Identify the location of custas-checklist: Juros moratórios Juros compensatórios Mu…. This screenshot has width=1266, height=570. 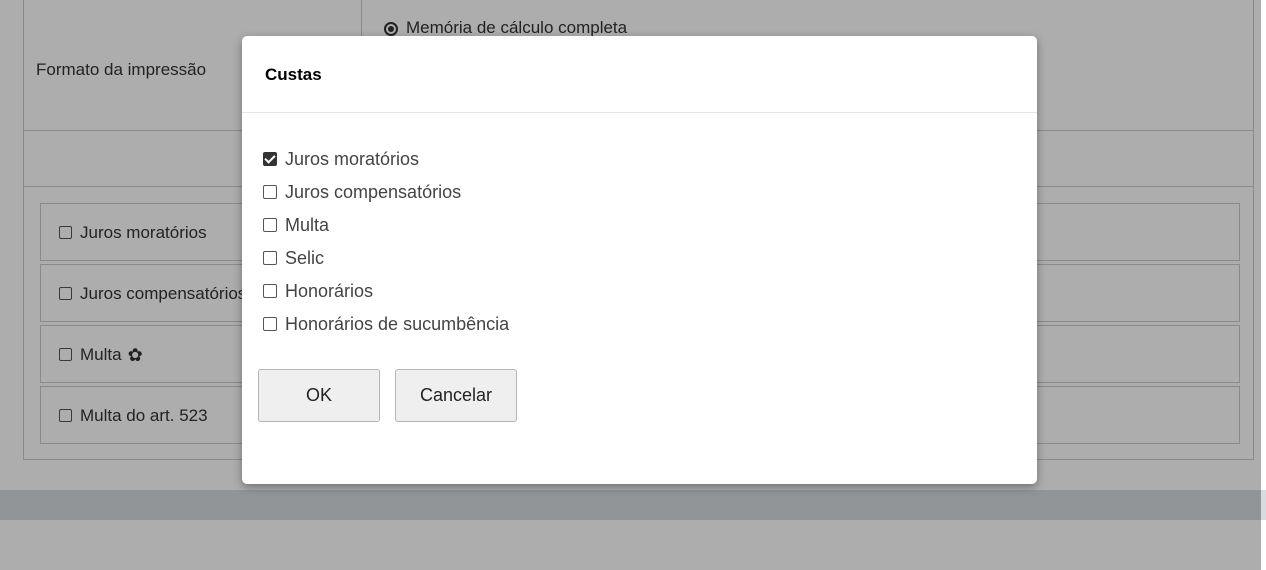
(386, 247).